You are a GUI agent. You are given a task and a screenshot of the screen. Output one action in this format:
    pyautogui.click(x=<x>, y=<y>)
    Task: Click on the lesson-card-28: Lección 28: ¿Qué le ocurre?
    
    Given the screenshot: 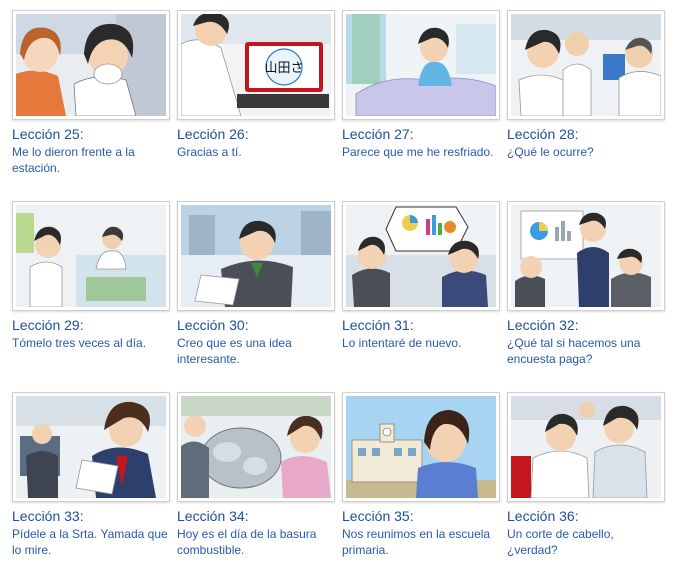 What is the action you would take?
    pyautogui.click(x=586, y=85)
    